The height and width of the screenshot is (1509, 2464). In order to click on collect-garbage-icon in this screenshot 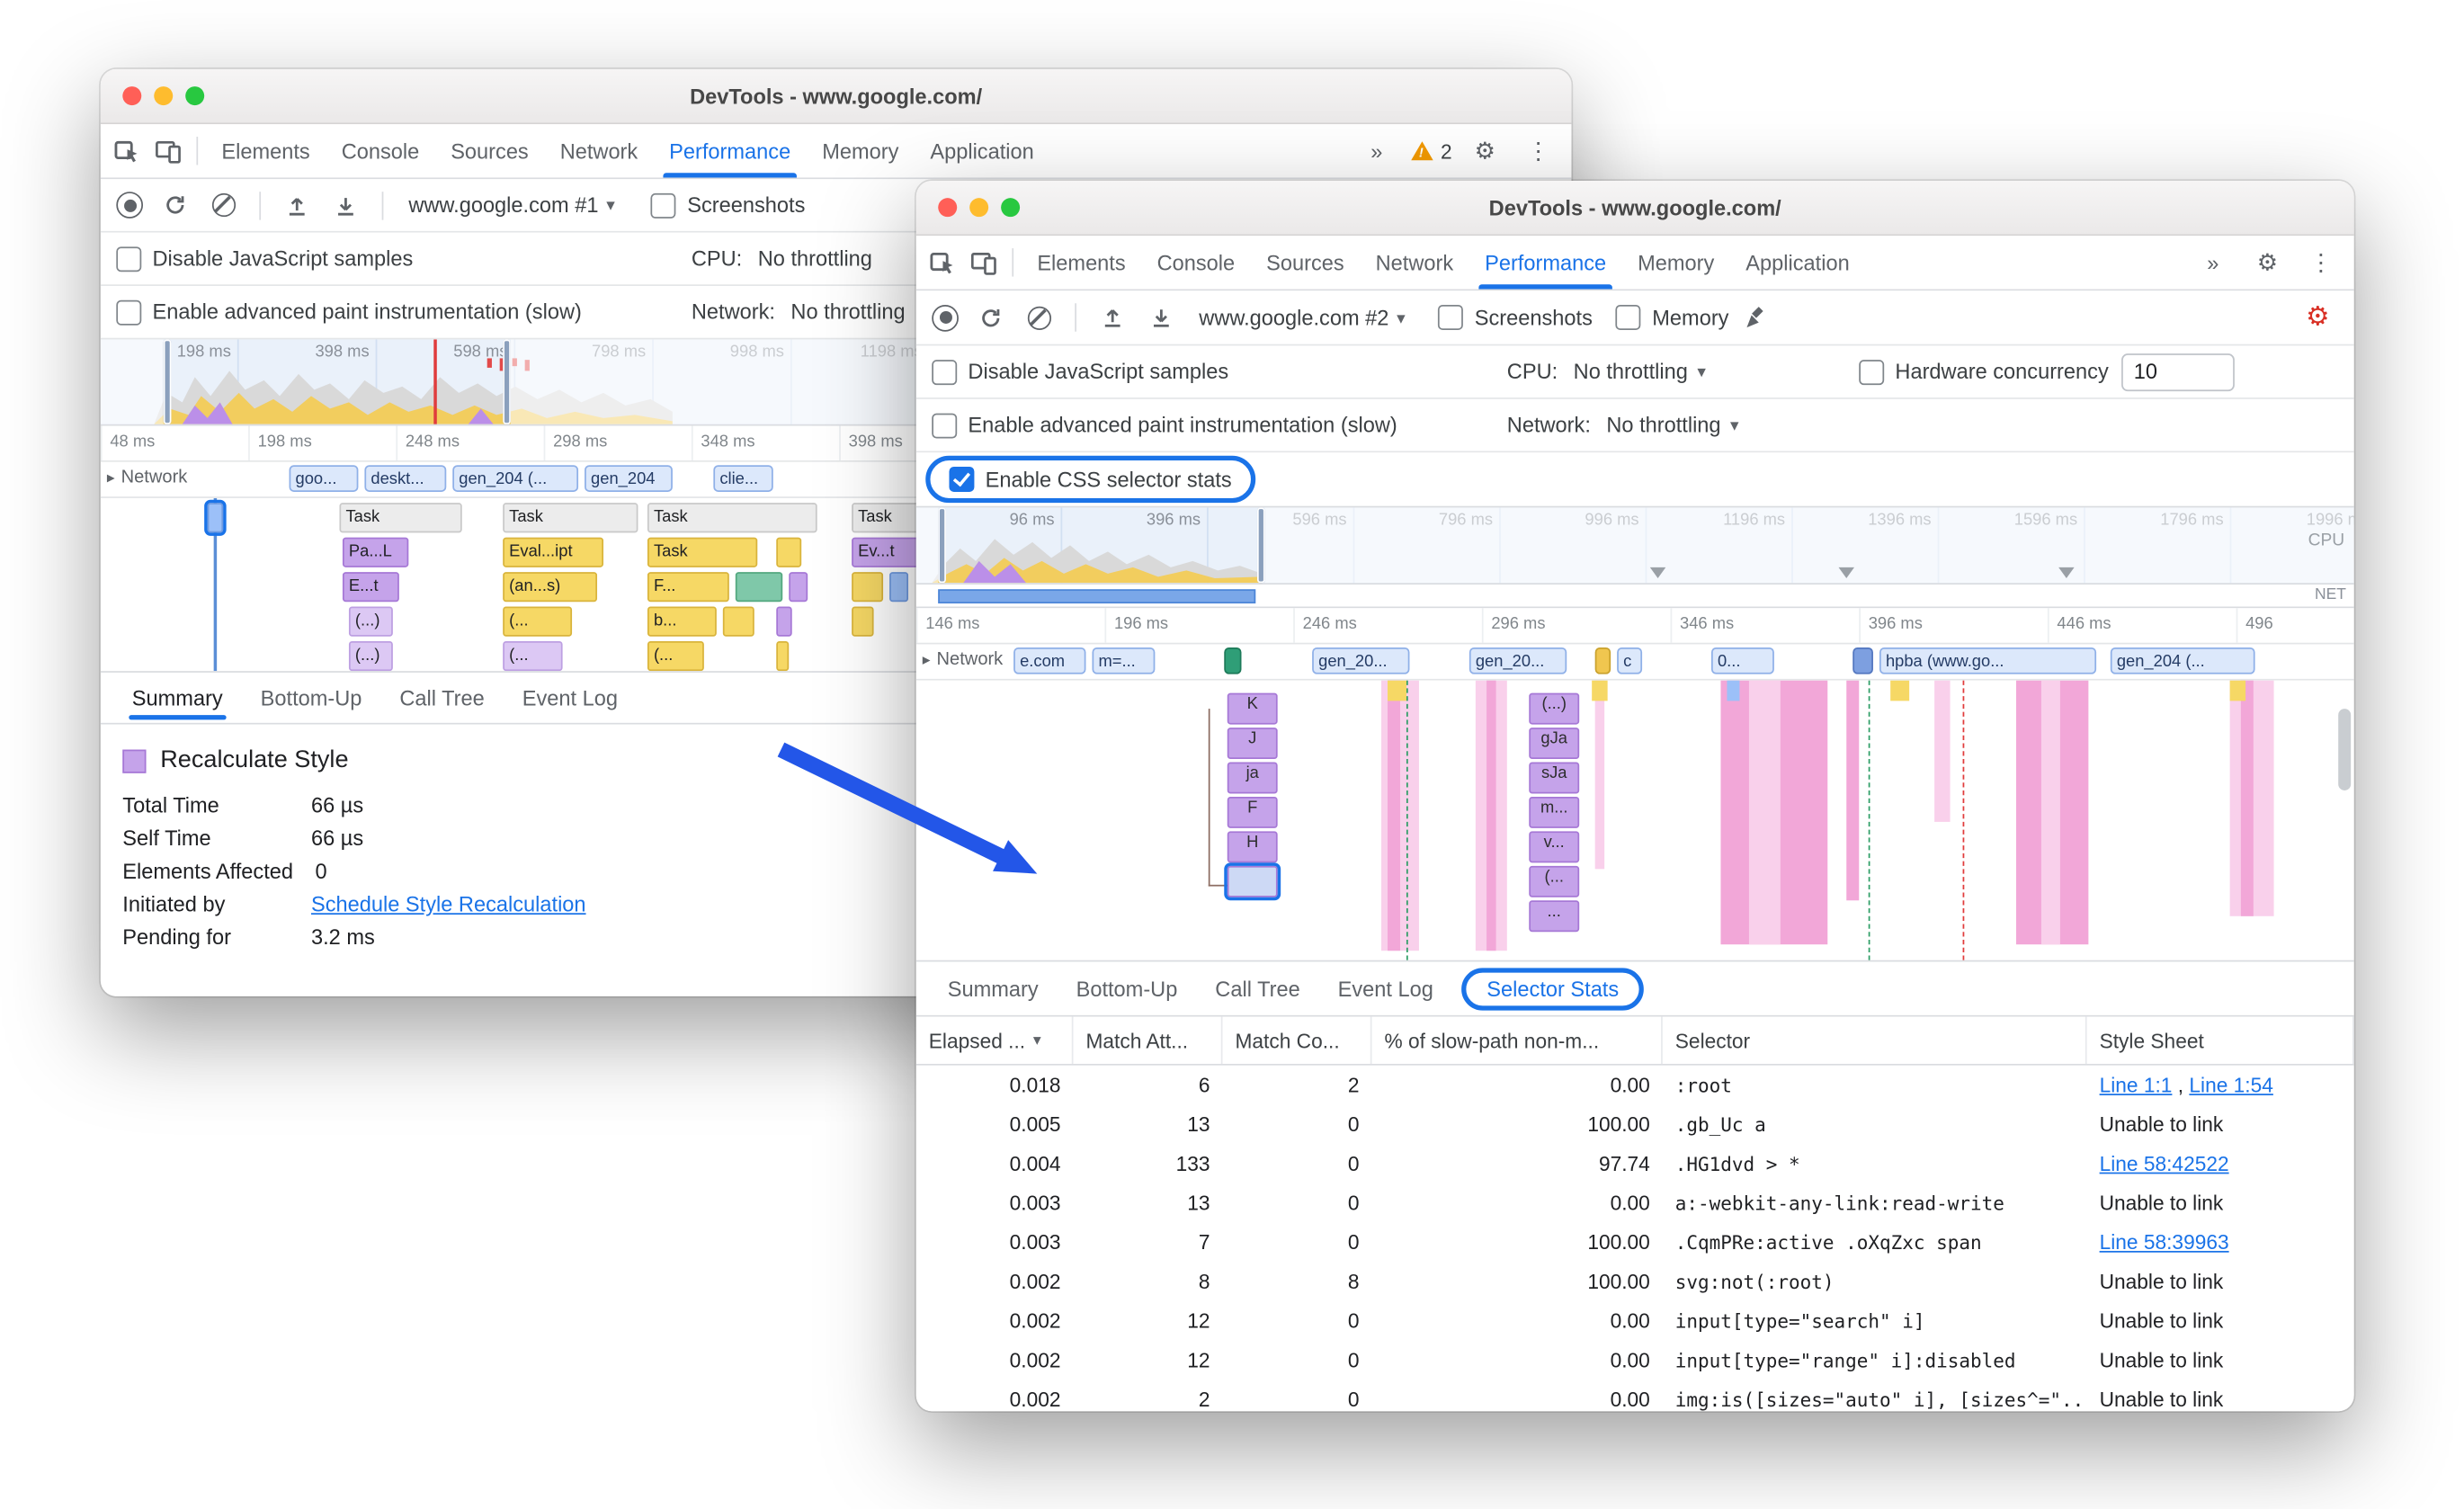, I will do `click(1756, 317)`.